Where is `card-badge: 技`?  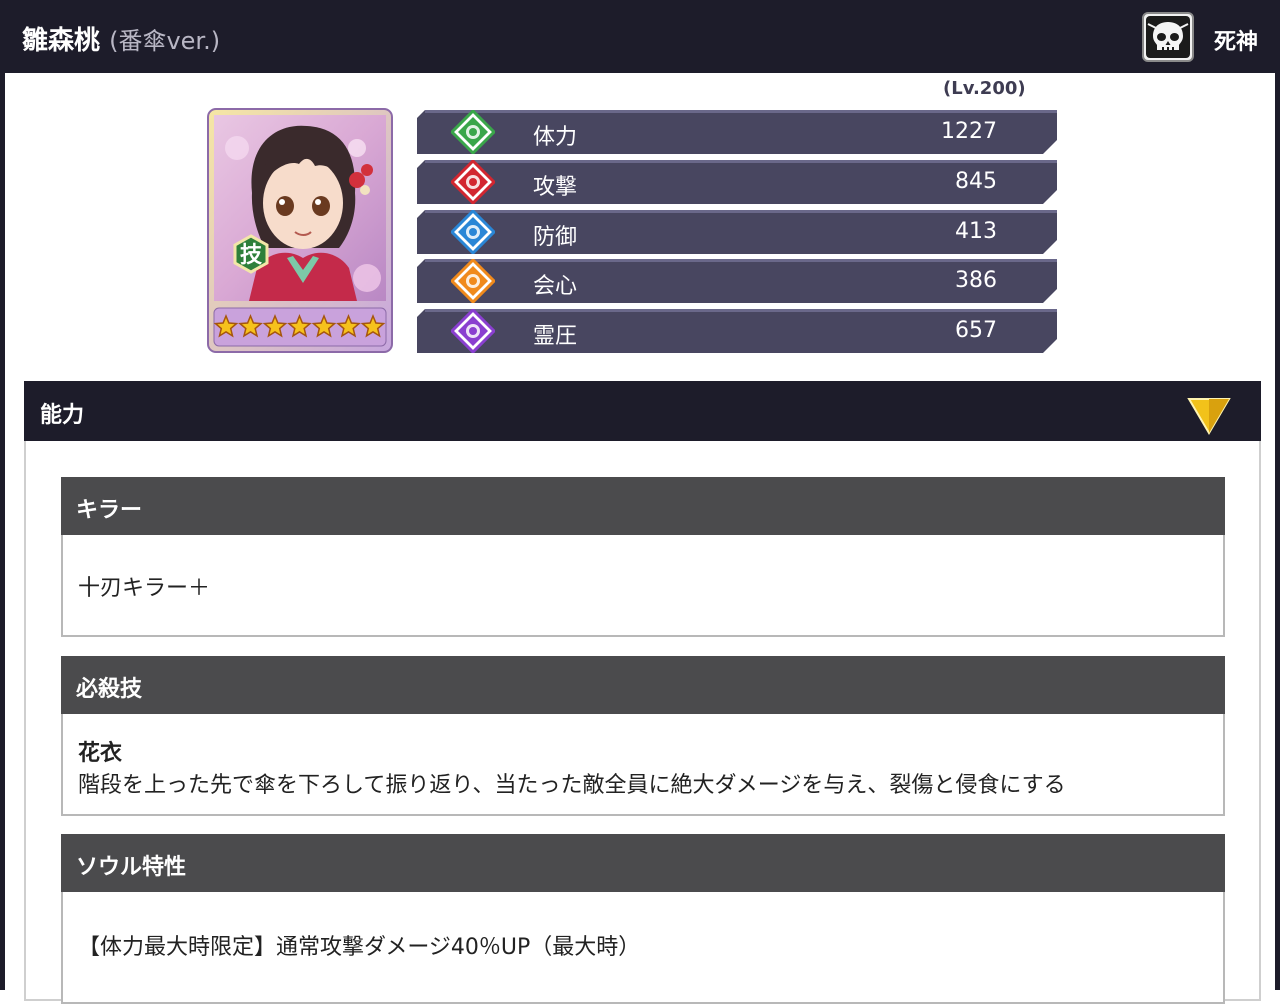
card-badge: 技 is located at coordinates (251, 255).